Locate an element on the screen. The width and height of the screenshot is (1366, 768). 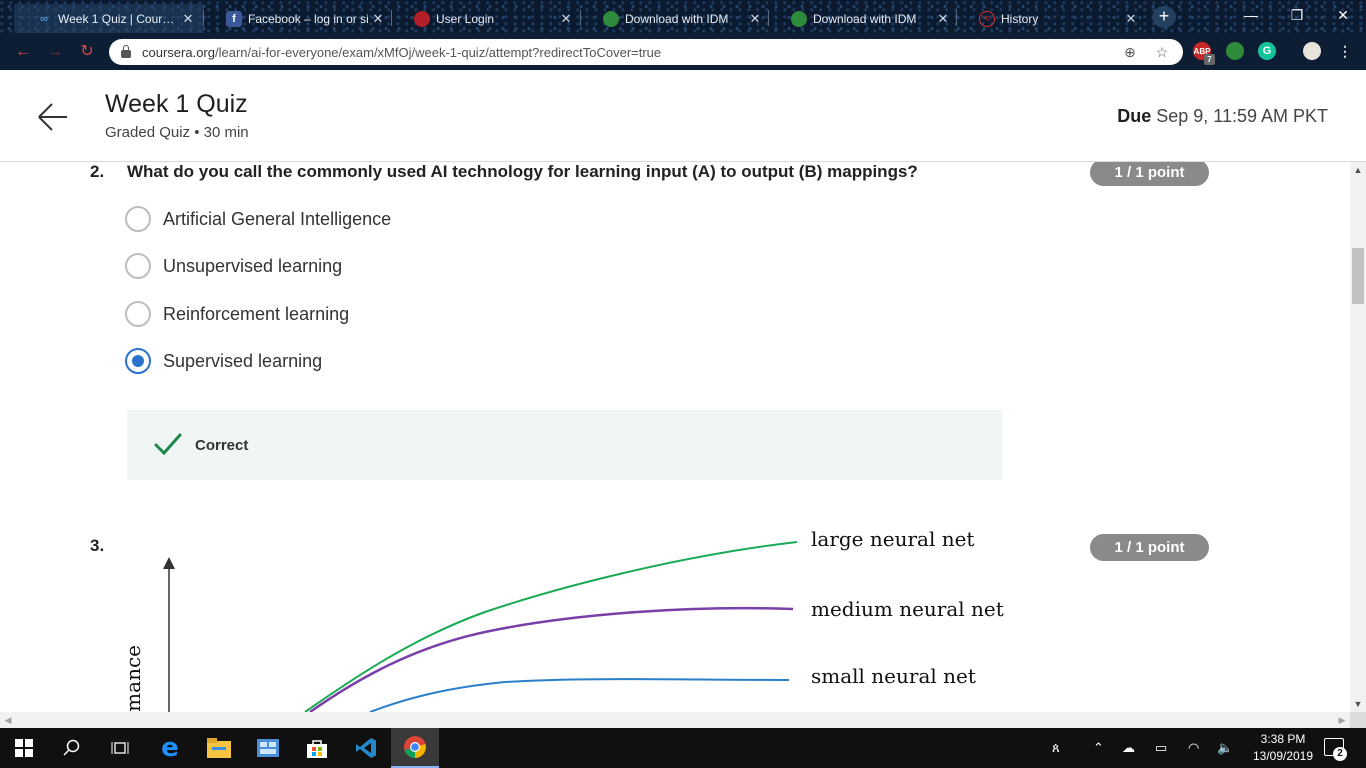
history-icon: ⟲ is located at coordinates (987, 18).